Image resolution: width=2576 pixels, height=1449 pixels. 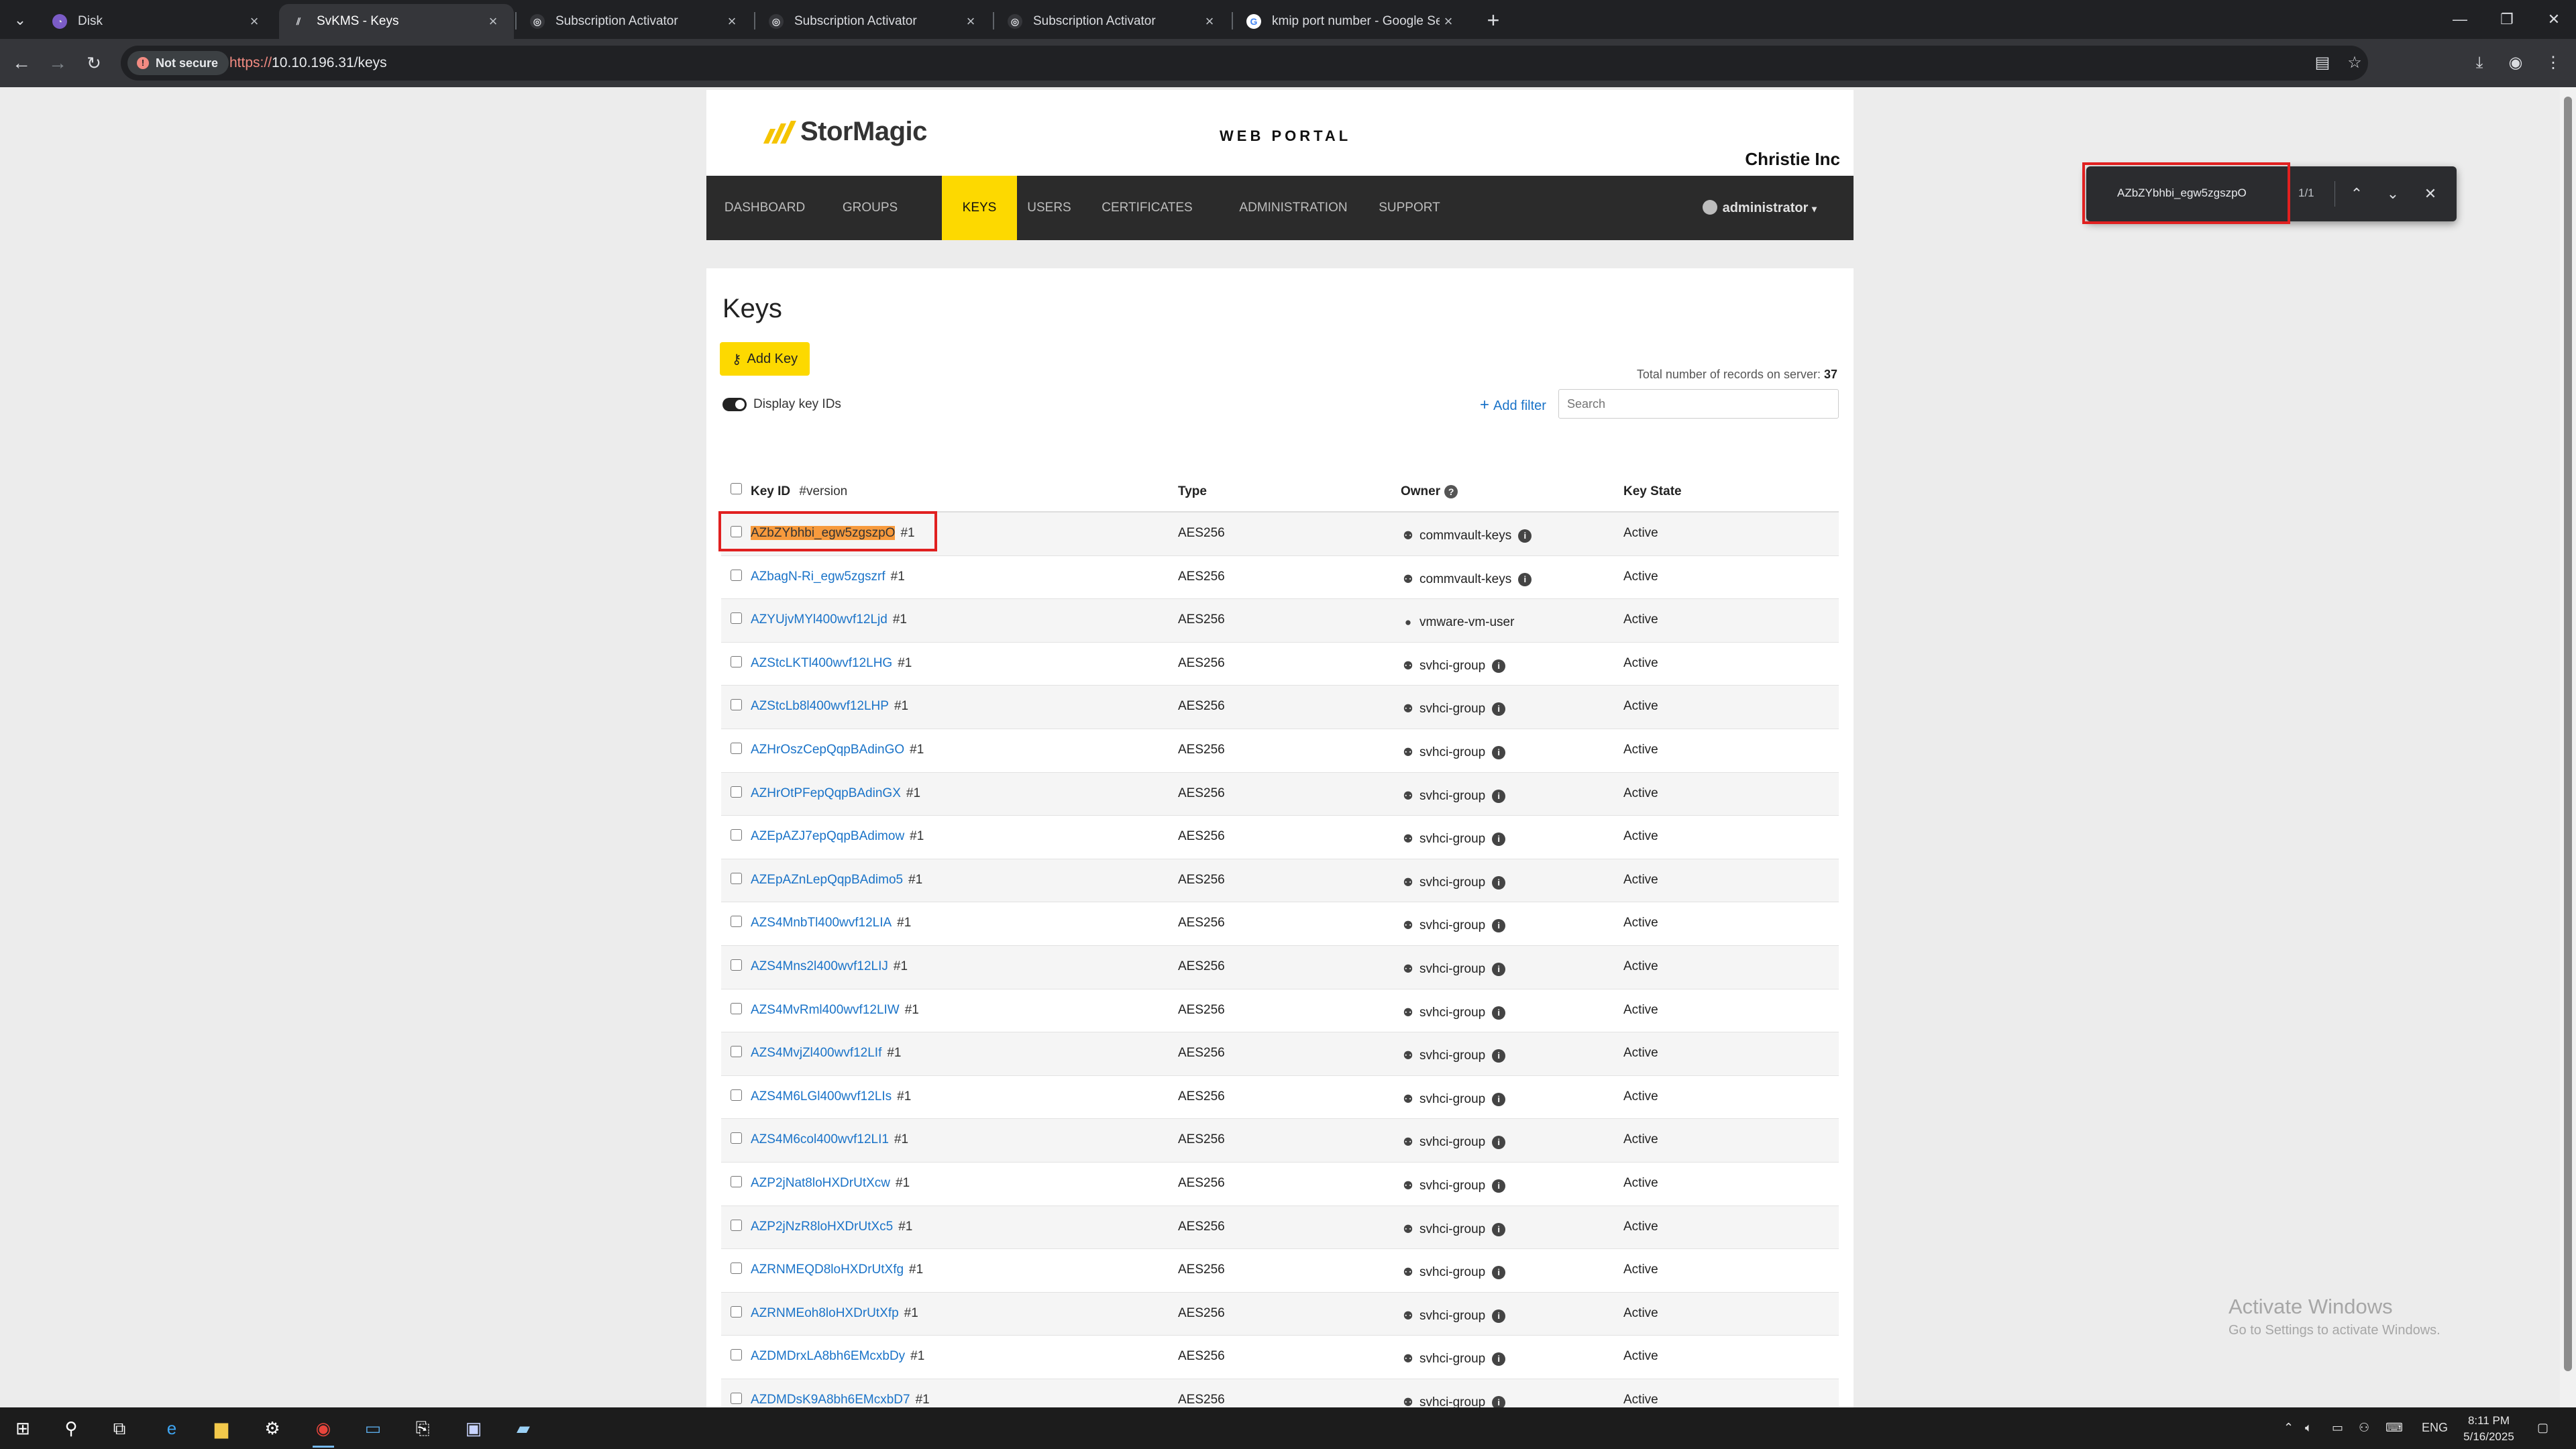 I want to click on key-id-link: AZS4M6col400wvf12LI1, so click(x=820, y=1139).